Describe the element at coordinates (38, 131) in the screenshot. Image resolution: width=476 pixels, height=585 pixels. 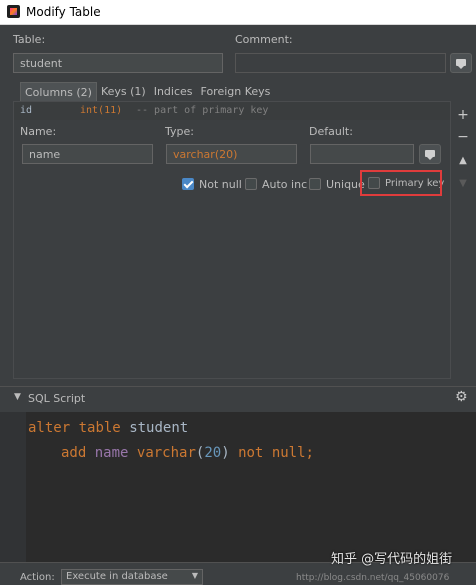
I see `name-label: Name:` at that location.